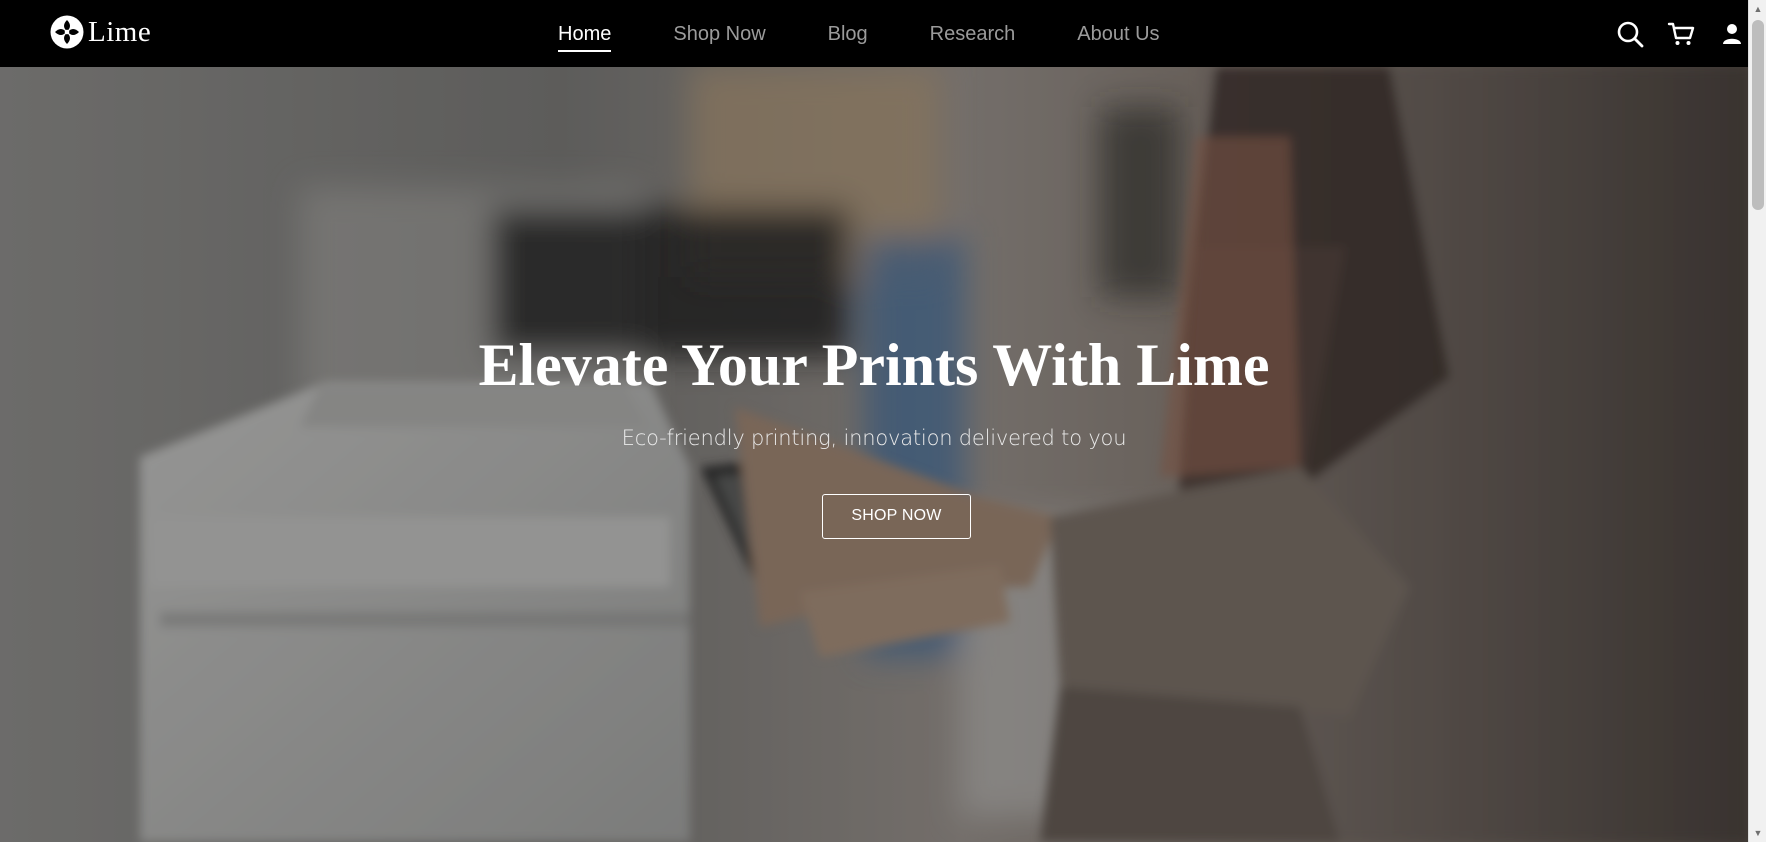 The height and width of the screenshot is (842, 1766). Describe the element at coordinates (1681, 34) in the screenshot. I see `cart-icon` at that location.